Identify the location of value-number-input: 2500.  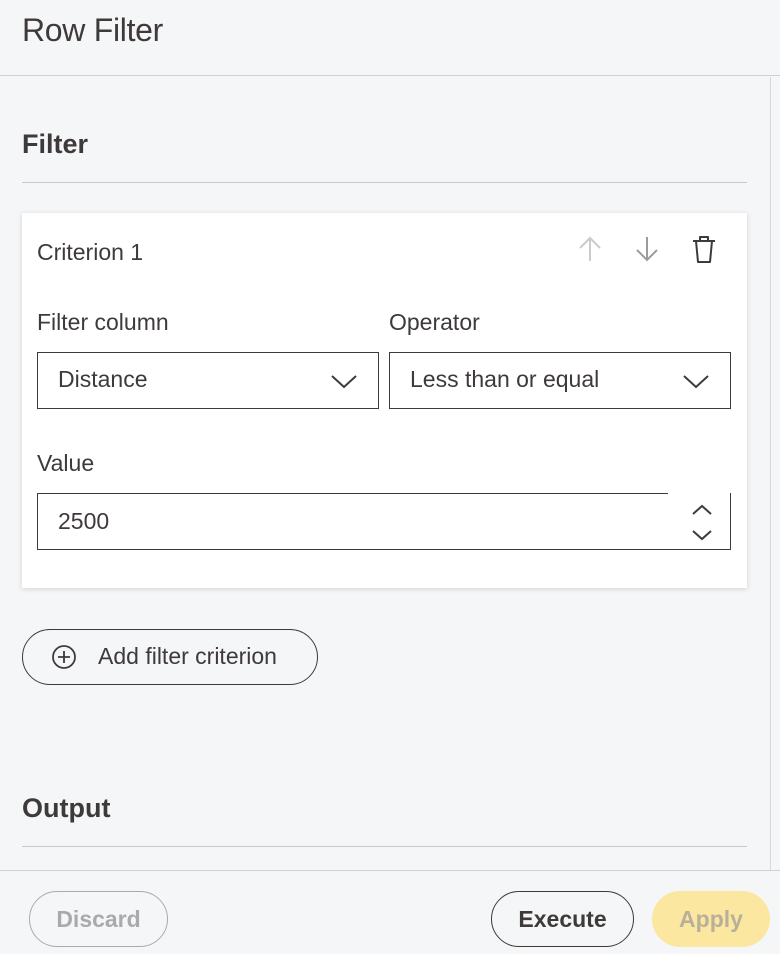
(384, 521).